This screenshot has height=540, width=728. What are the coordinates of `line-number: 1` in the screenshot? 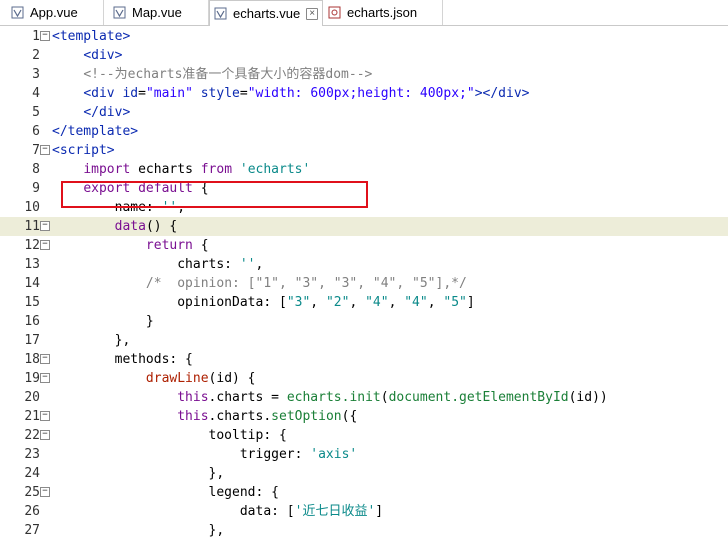 It's located at (36, 36).